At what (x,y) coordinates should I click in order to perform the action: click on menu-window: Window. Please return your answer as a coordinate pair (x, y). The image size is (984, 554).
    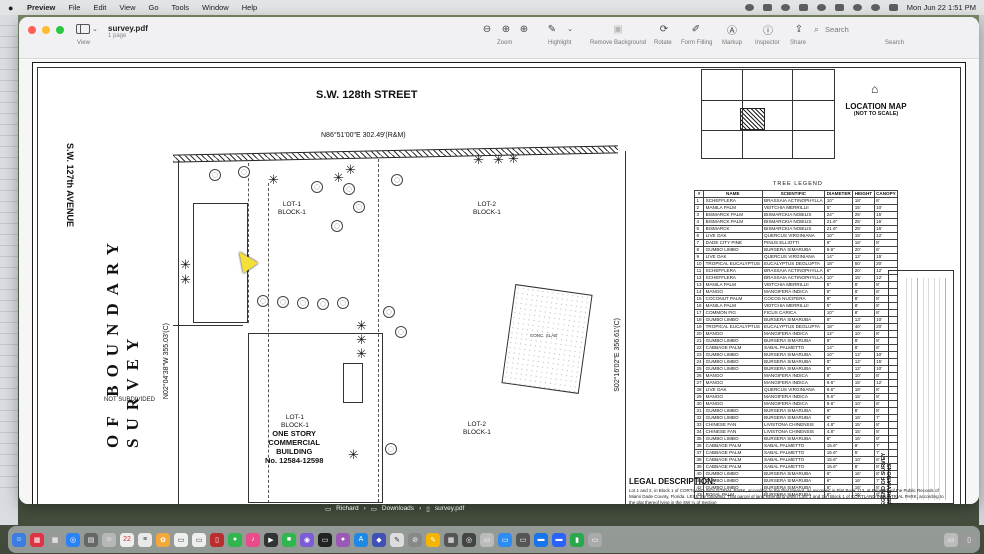
    Looking at the image, I should click on (215, 7).